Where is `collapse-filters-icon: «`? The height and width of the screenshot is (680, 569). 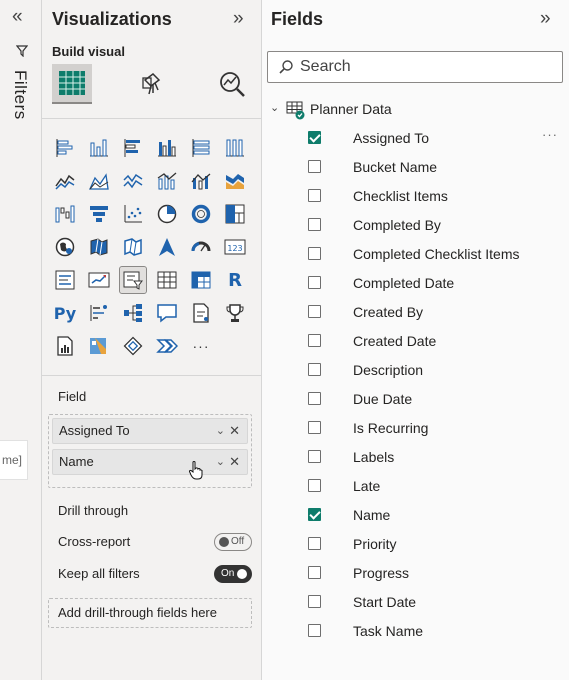
collapse-filters-icon: « is located at coordinates (17, 17).